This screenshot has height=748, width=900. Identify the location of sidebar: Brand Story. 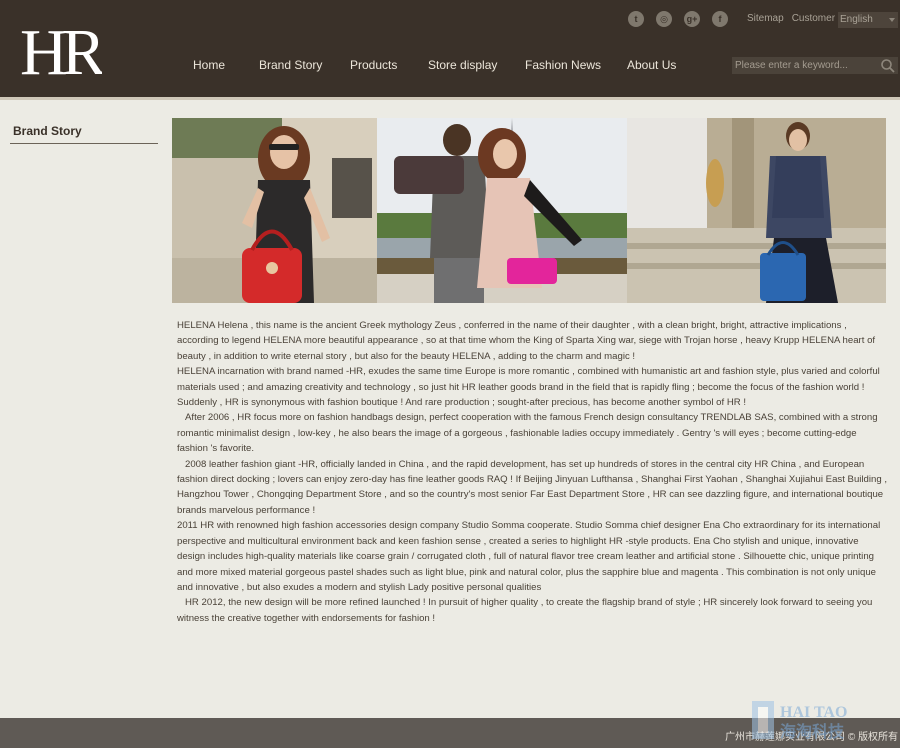
(84, 131).